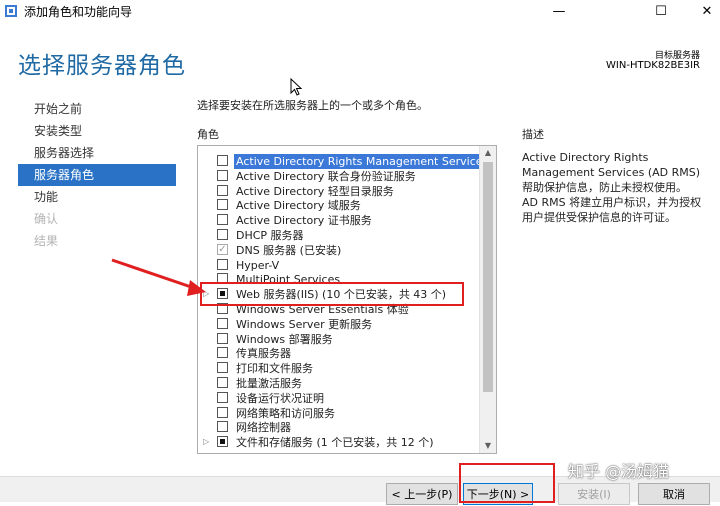  Describe the element at coordinates (158, 277) in the screenshot. I see `red-arrow-icon` at that location.